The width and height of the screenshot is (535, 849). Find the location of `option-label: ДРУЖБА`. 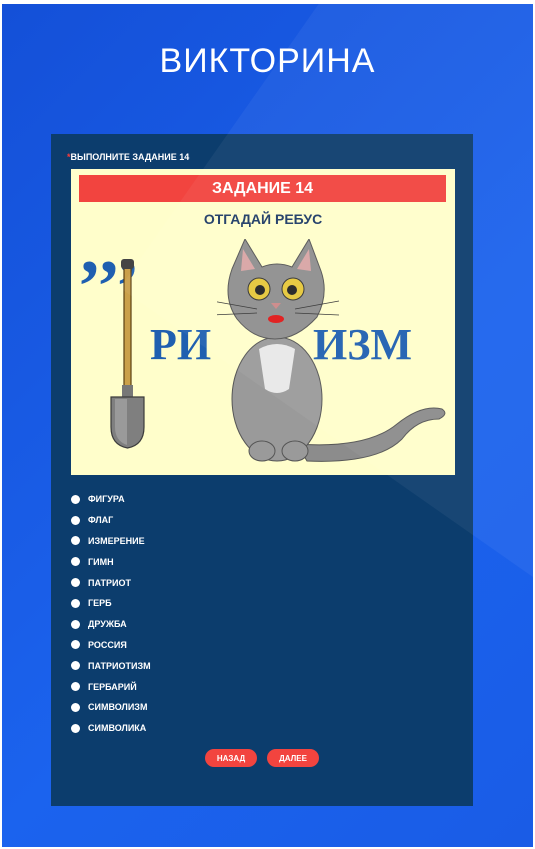

option-label: ДРУЖБА is located at coordinates (107, 624).